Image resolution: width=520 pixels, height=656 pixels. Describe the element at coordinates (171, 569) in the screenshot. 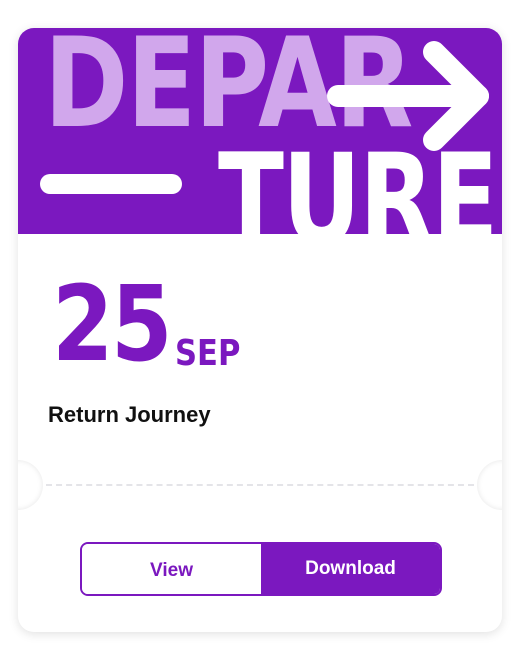

I see `view-button: View` at that location.